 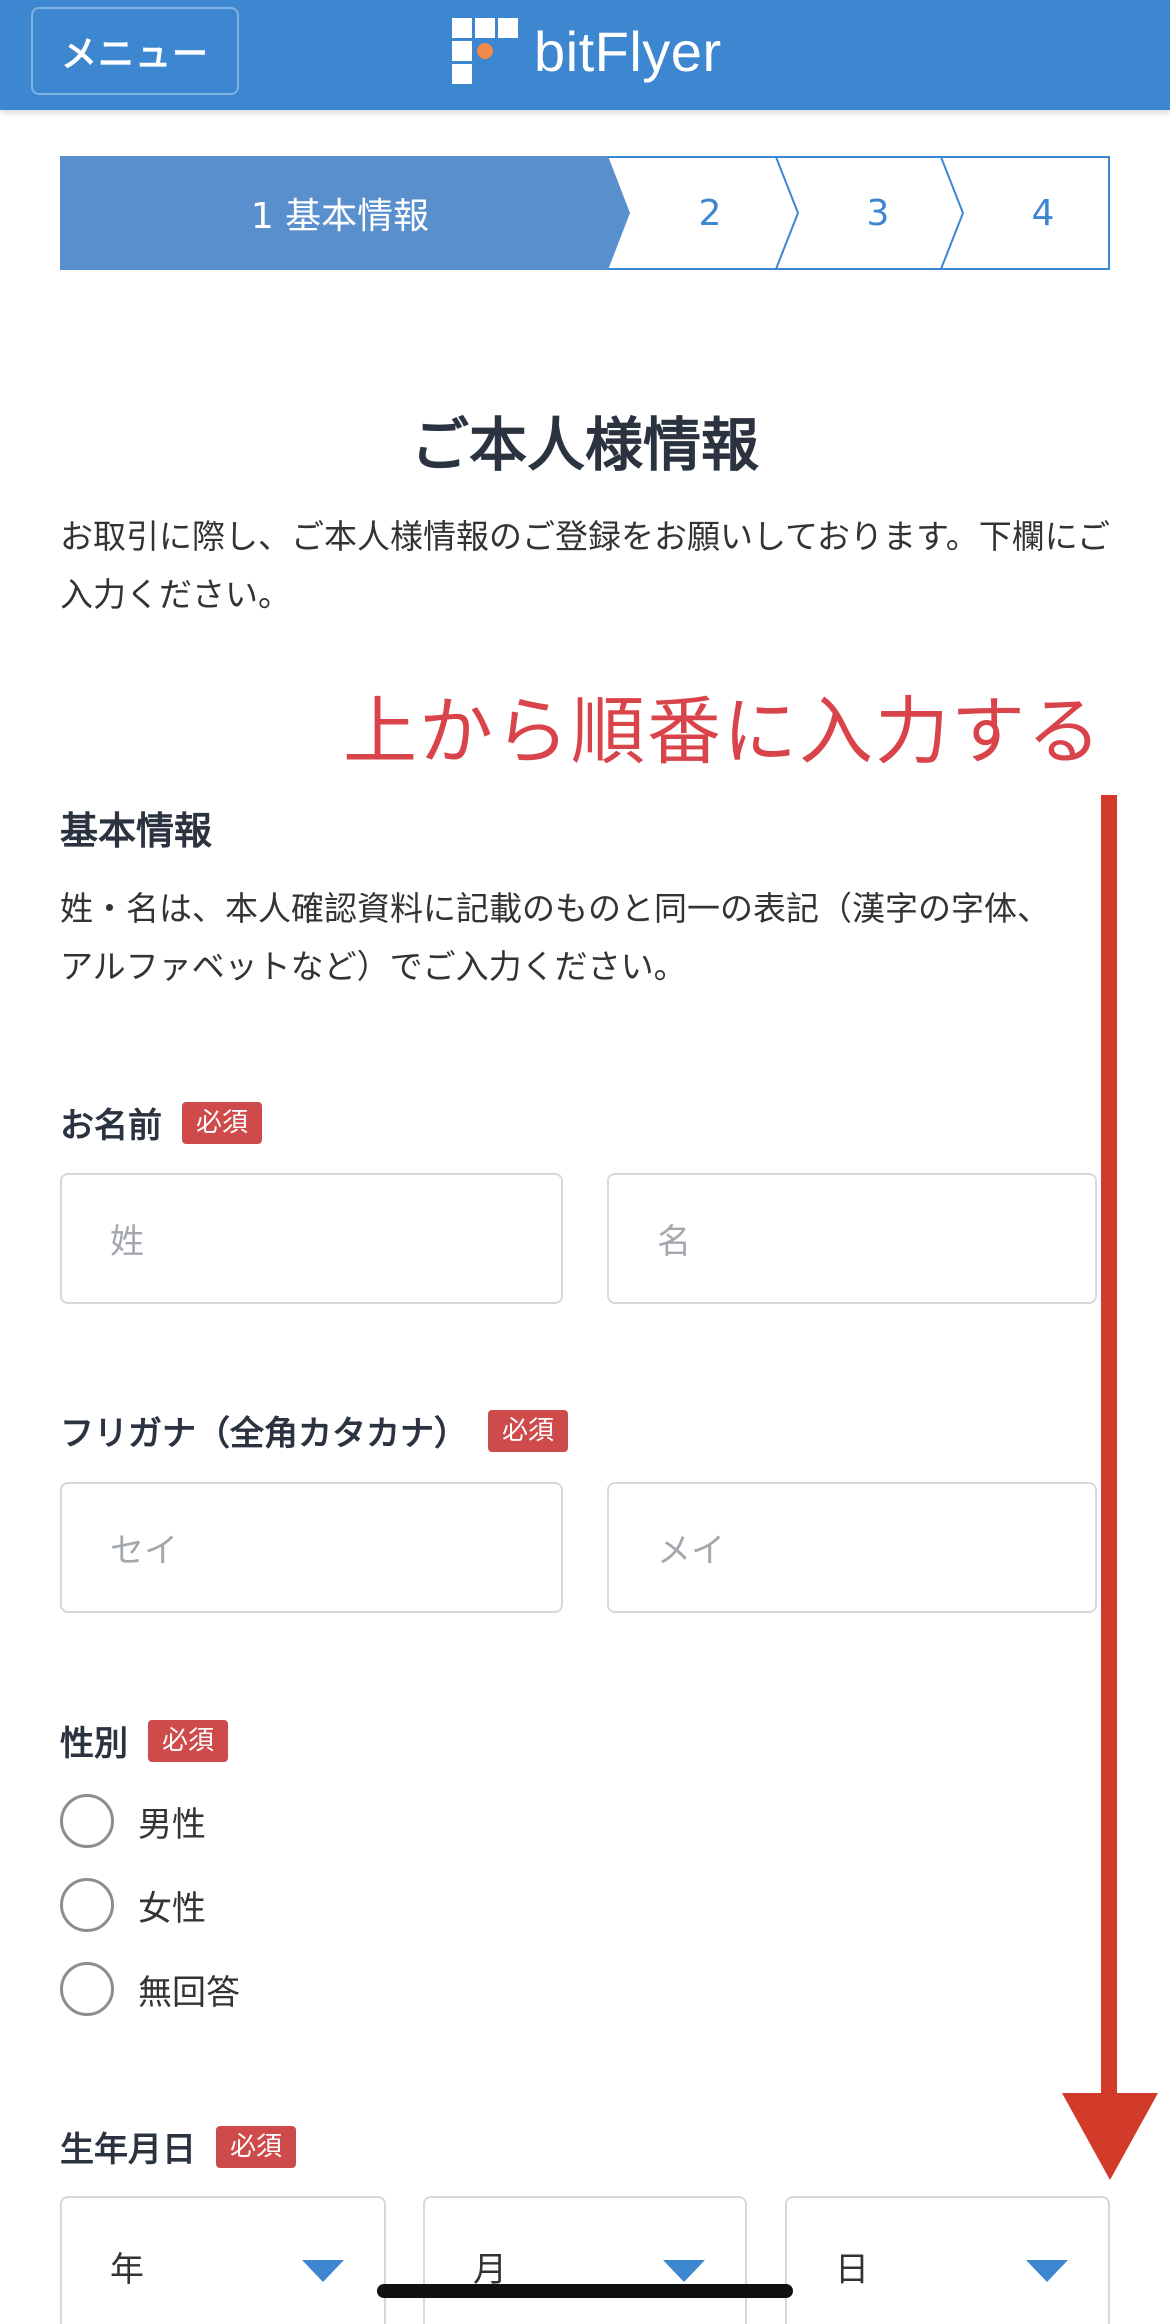 What do you see at coordinates (133, 1821) in the screenshot?
I see `gender-option-male: 男性` at bounding box center [133, 1821].